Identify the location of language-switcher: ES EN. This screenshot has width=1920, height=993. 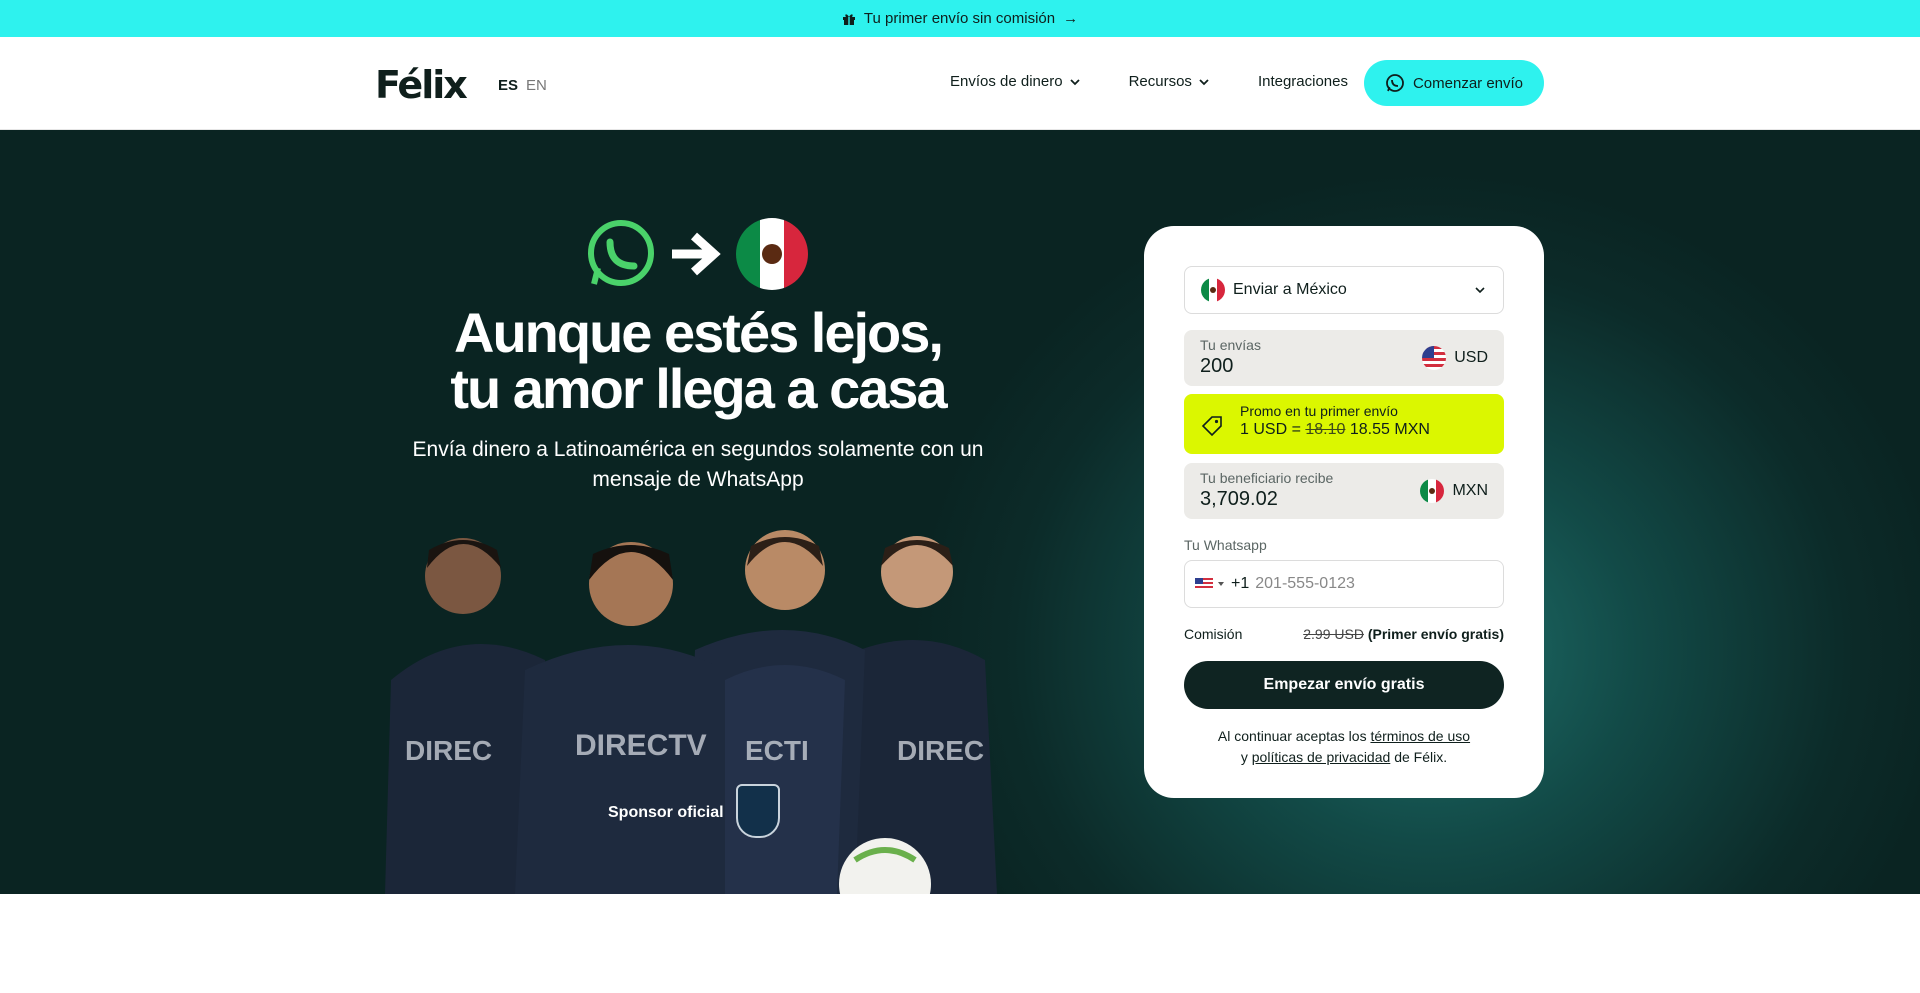
(522, 85).